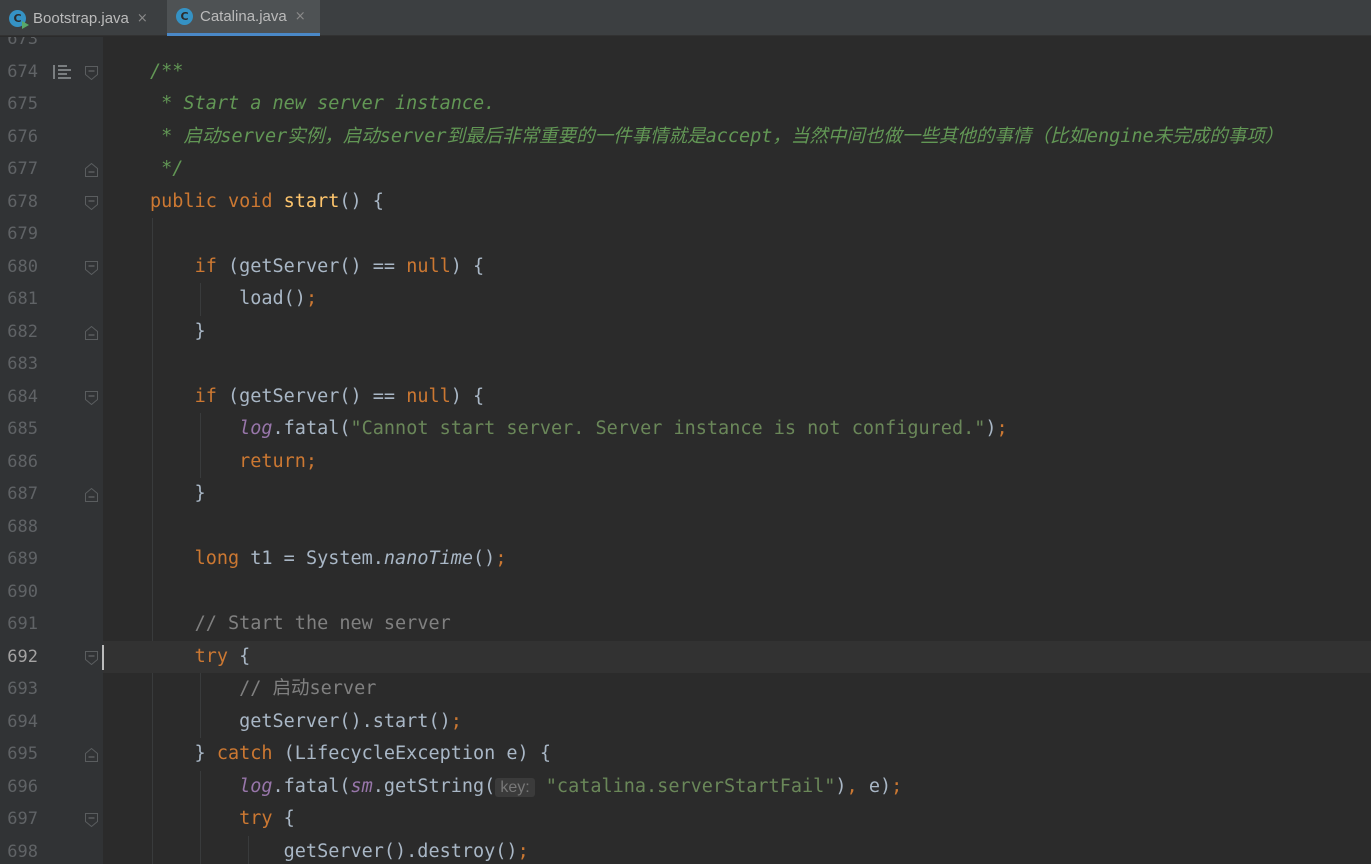  Describe the element at coordinates (841, 786) in the screenshot. I see `code-token: )` at that location.